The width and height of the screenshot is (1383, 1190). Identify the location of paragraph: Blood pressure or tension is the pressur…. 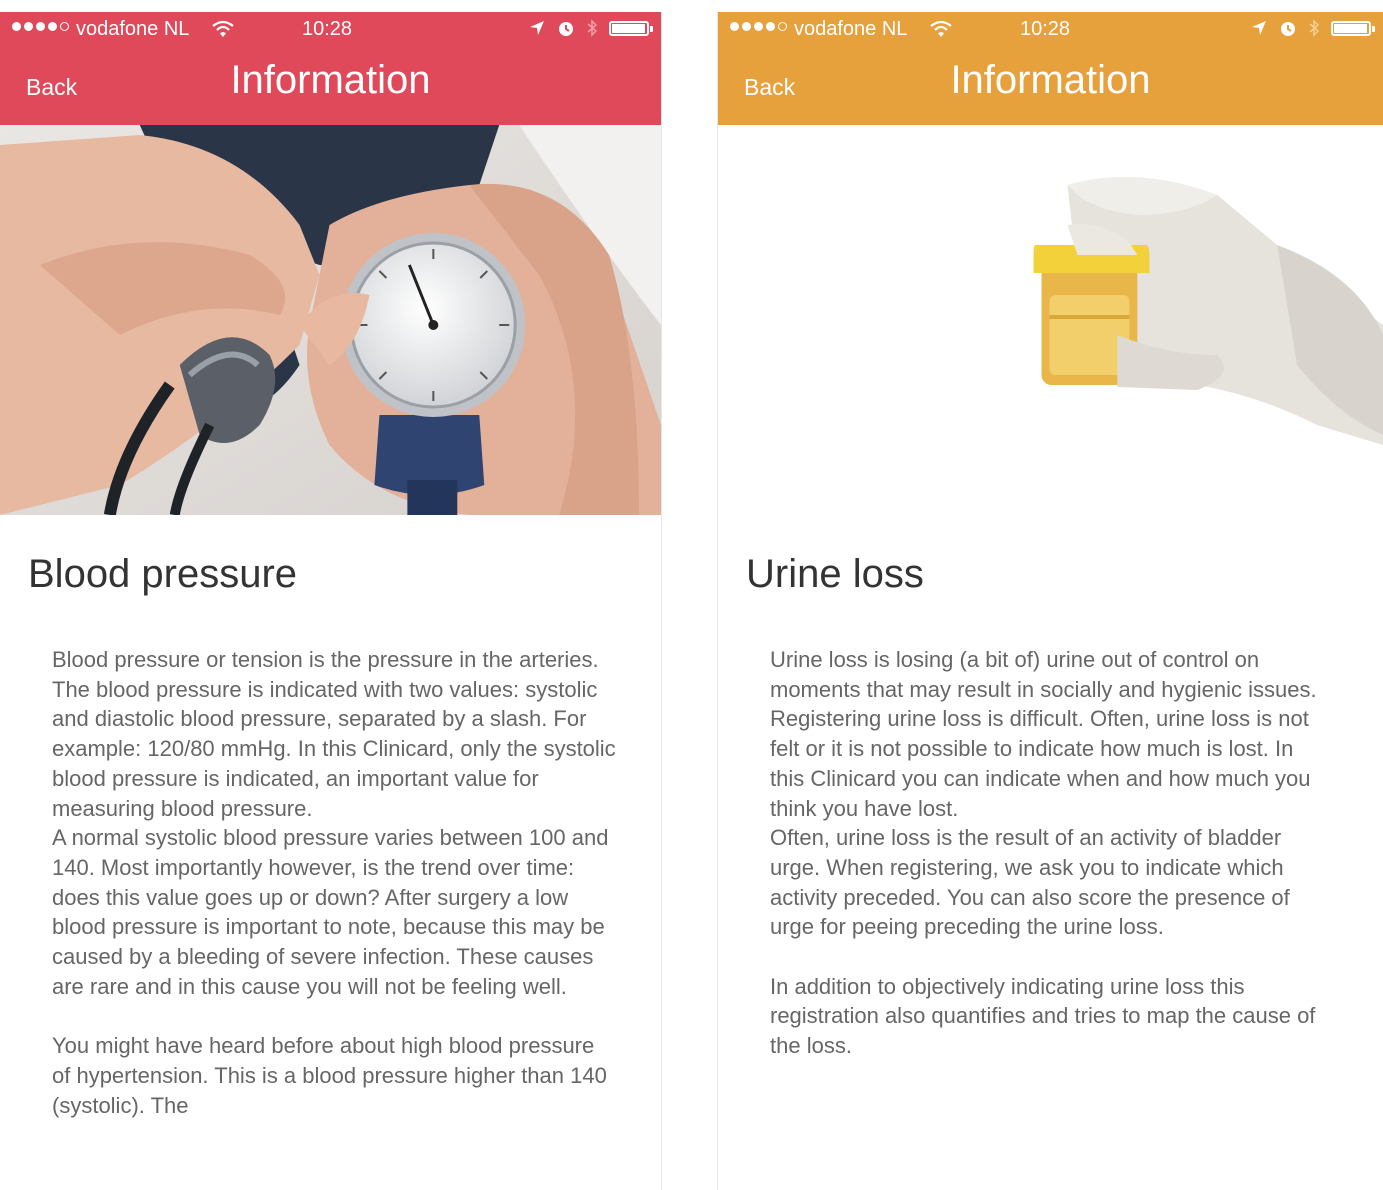
(334, 734).